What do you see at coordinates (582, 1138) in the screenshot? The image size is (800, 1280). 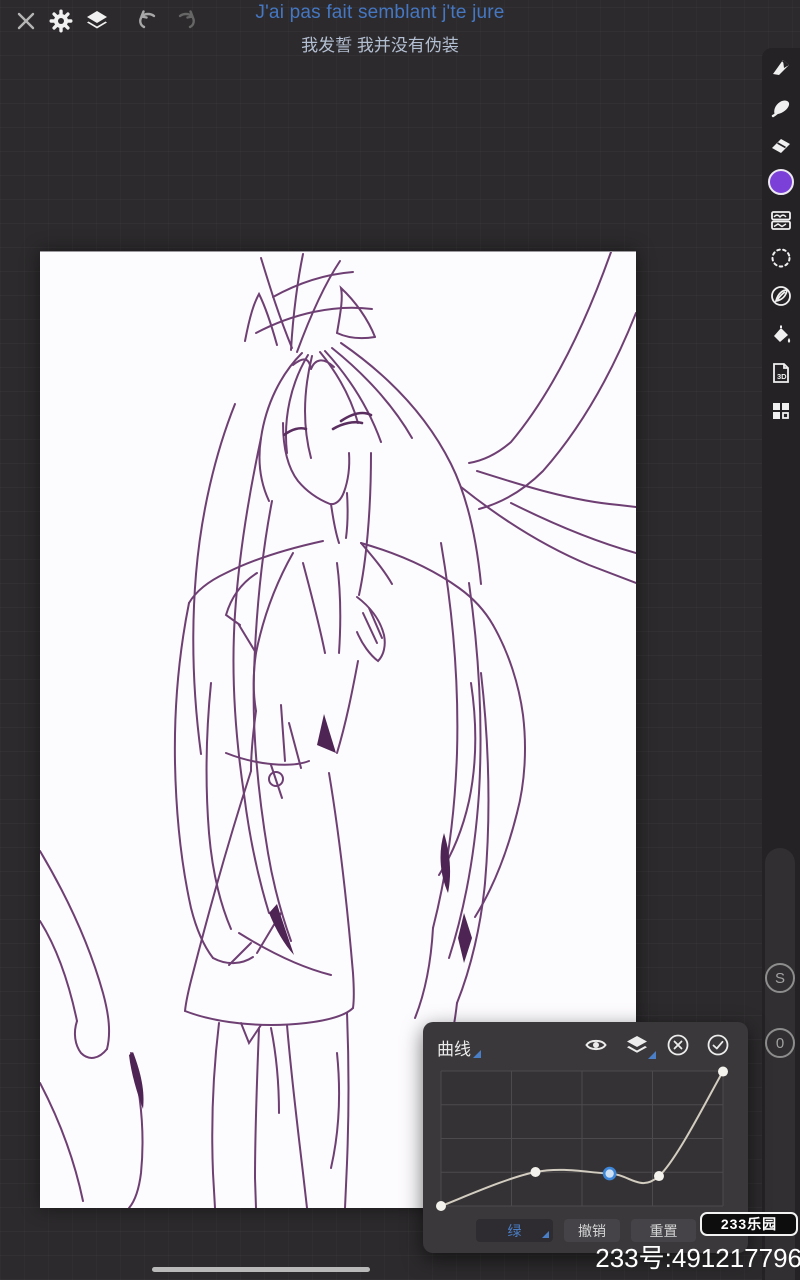 I see `curve-graph` at bounding box center [582, 1138].